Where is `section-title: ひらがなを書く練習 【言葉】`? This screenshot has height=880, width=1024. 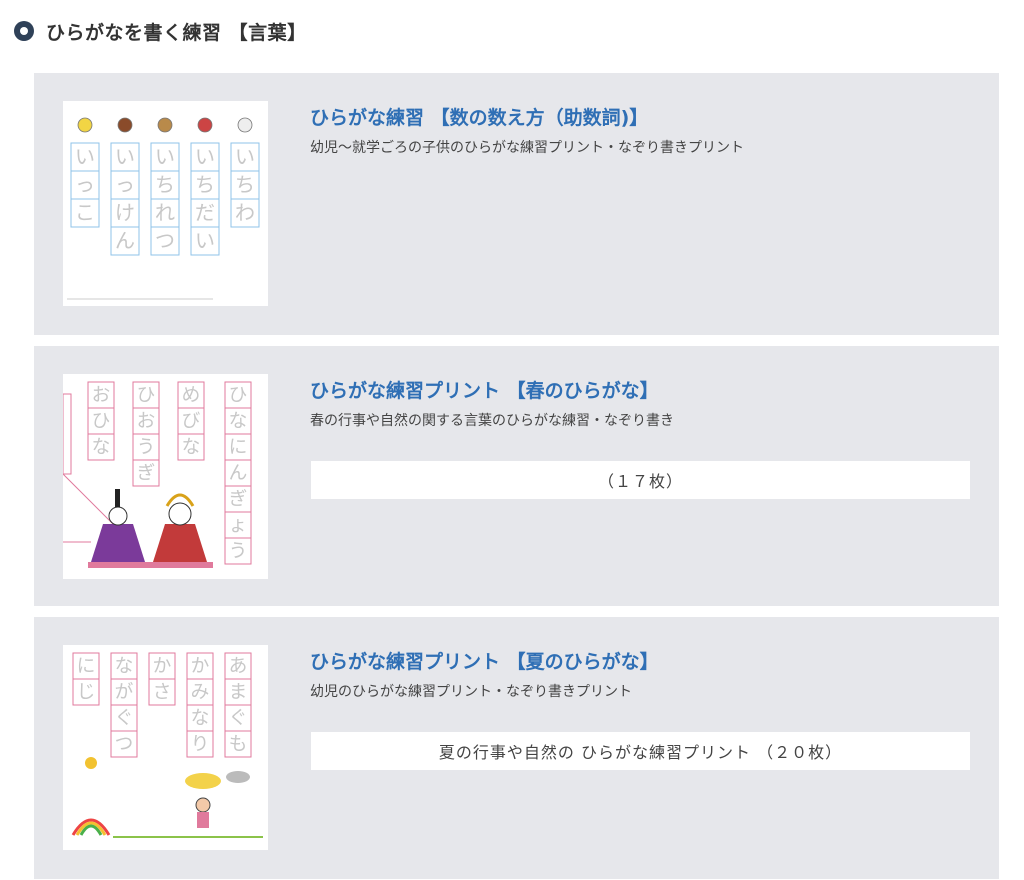
section-title: ひらがなを書く練習 【言葉】 is located at coordinates (176, 32).